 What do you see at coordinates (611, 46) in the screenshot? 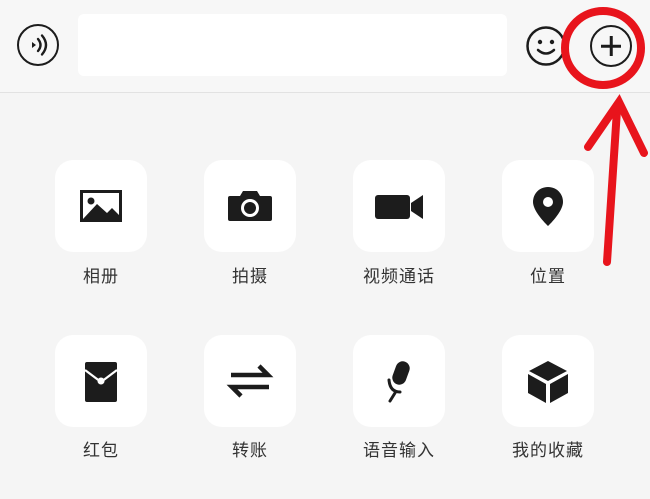
I see `more-functions-button` at bounding box center [611, 46].